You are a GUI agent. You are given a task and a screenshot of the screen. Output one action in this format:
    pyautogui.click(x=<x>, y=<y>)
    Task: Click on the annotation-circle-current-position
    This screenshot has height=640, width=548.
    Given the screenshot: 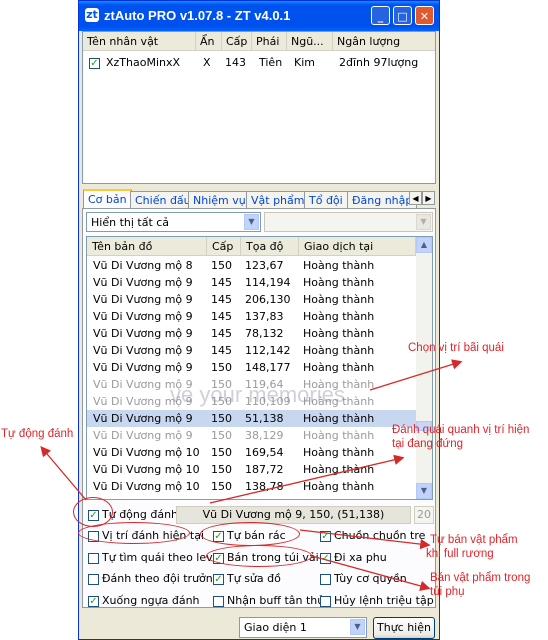 What is the action you would take?
    pyautogui.click(x=134, y=533)
    